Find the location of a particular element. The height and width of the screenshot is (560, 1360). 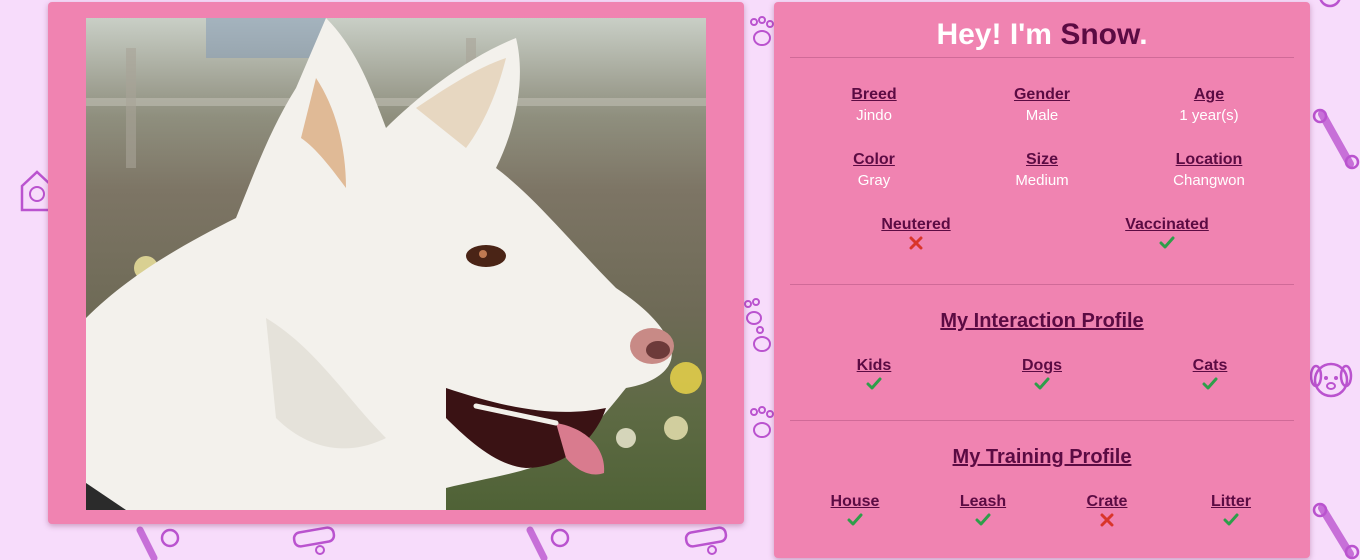

location-value: Changwon is located at coordinates (1209, 180).